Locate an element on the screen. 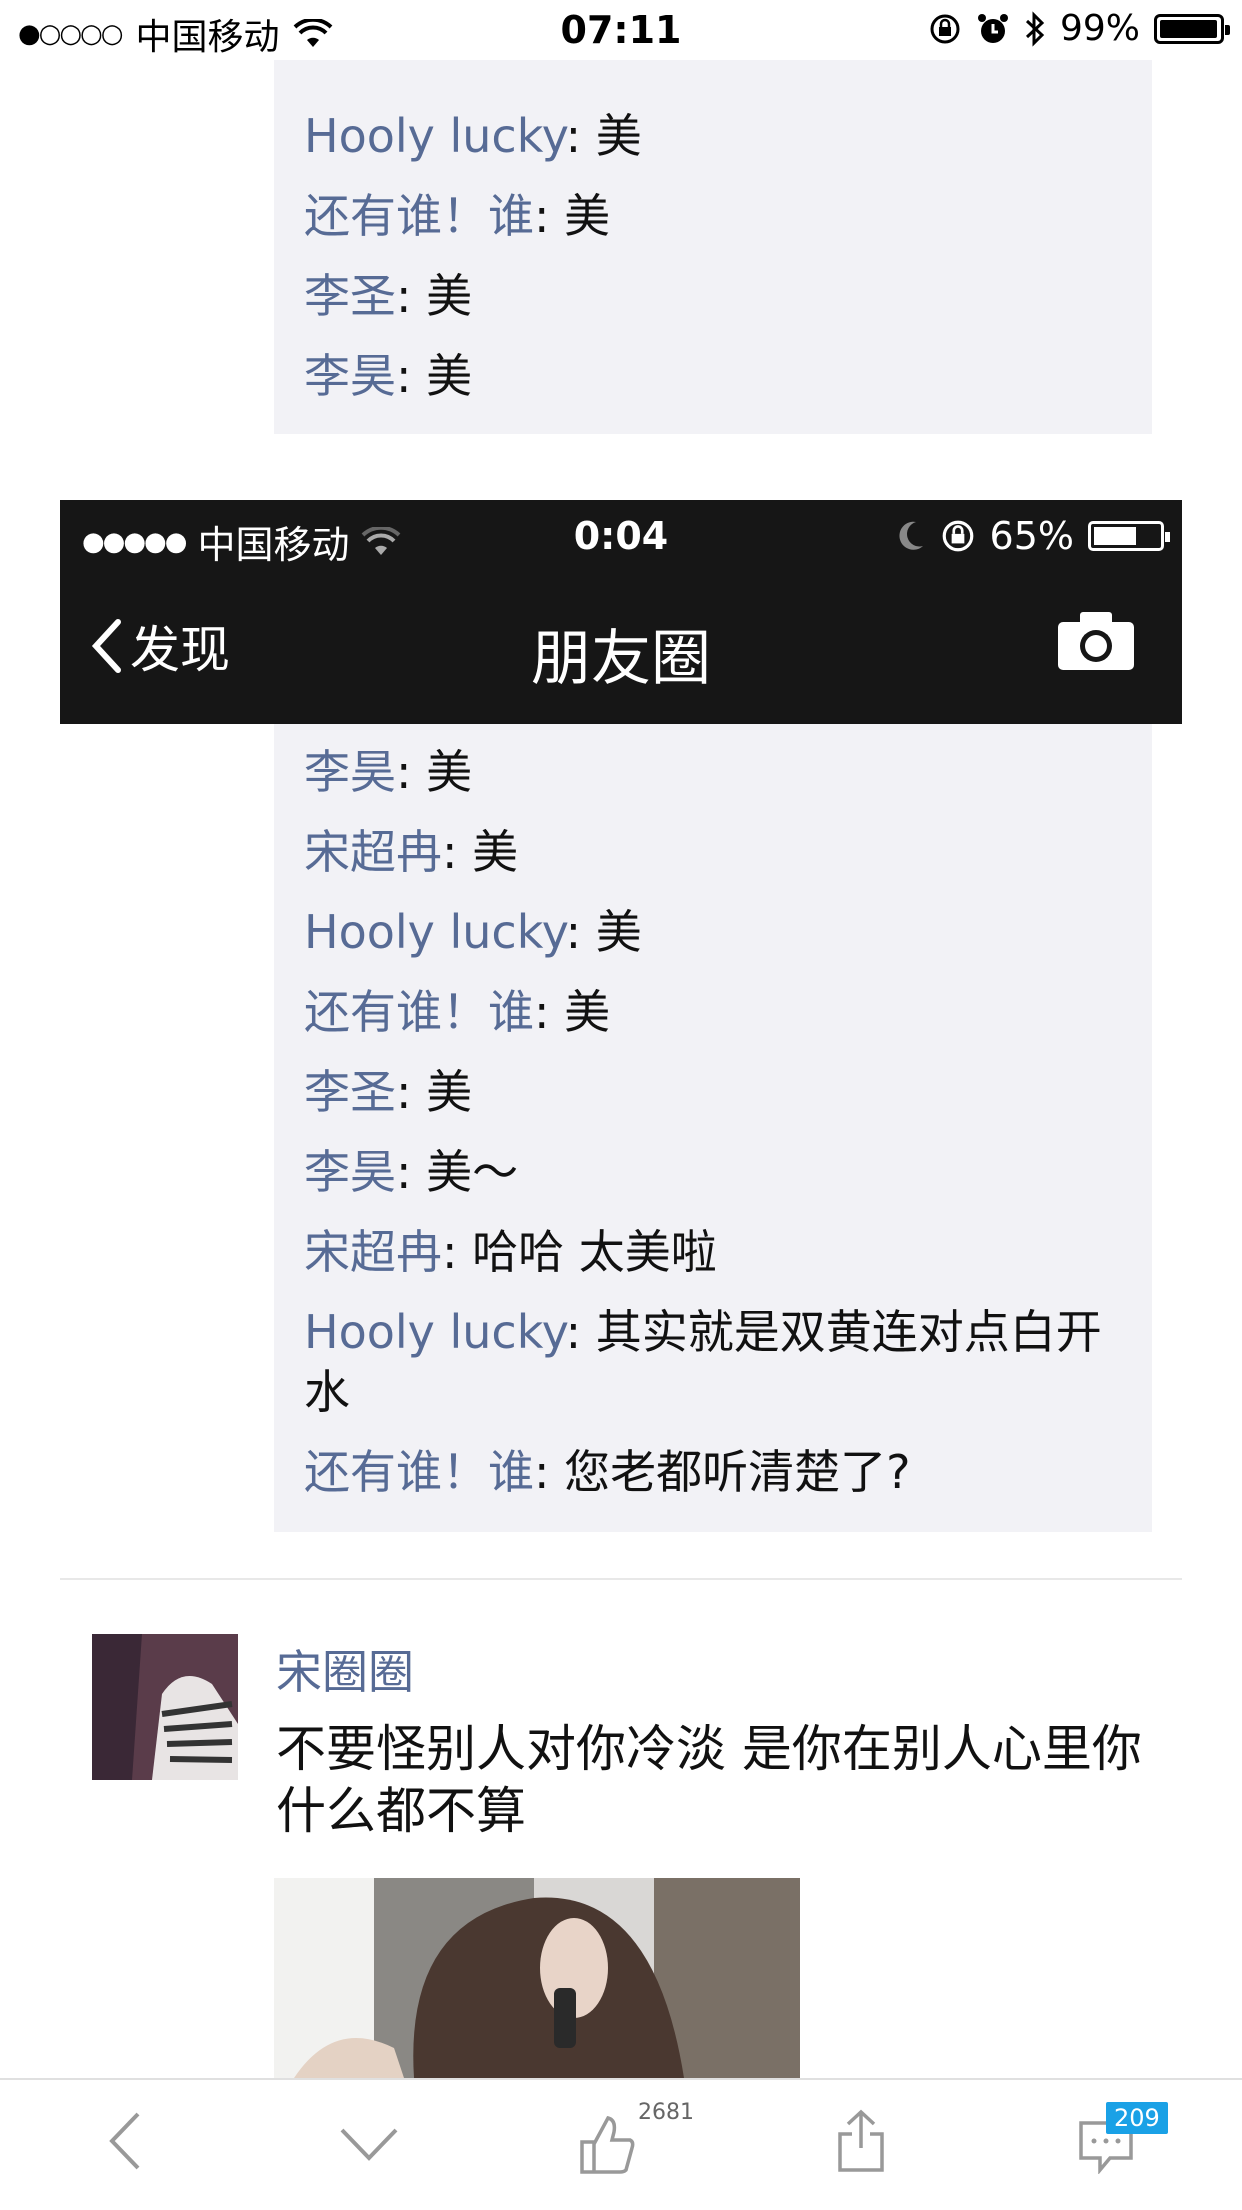 The width and height of the screenshot is (1242, 2210). moon-icon is located at coordinates (910, 535).